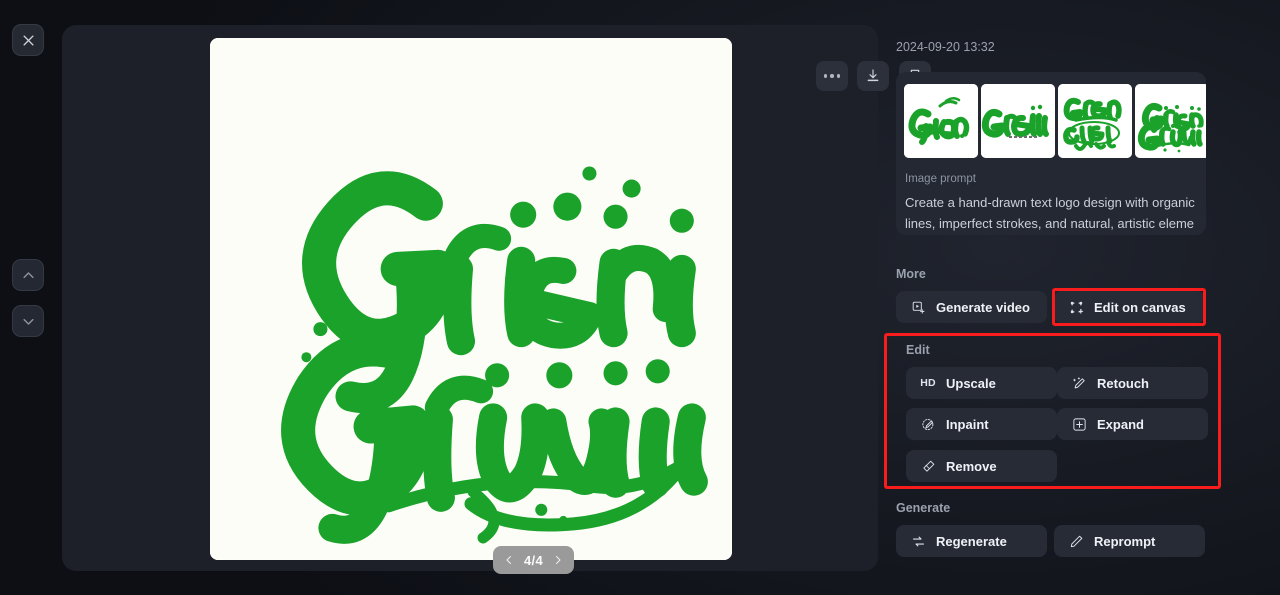 This screenshot has width=1280, height=595. I want to click on pagination-control: 4/4, so click(533, 560).